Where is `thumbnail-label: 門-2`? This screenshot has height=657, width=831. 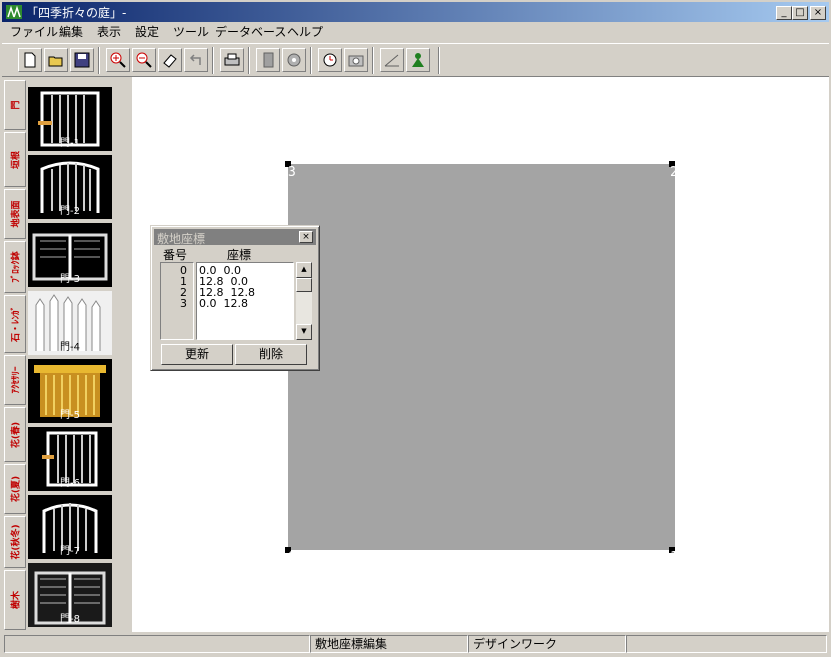
thumbnail-label: 門-2 is located at coordinates (70, 211).